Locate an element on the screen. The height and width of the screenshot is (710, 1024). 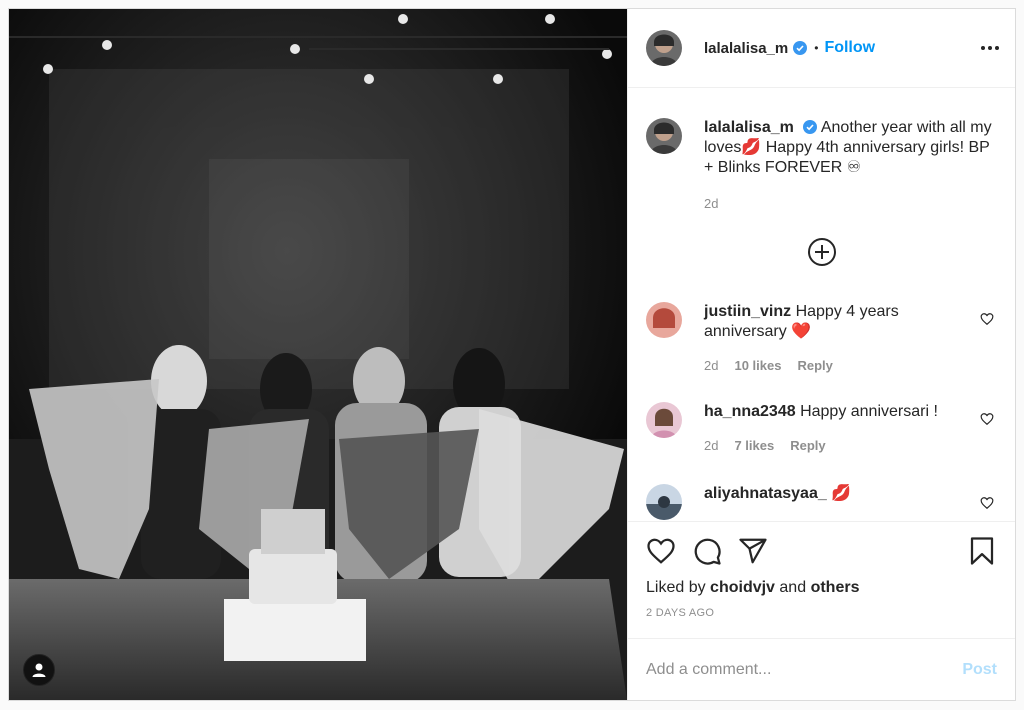
author-avatar is located at coordinates (664, 48).